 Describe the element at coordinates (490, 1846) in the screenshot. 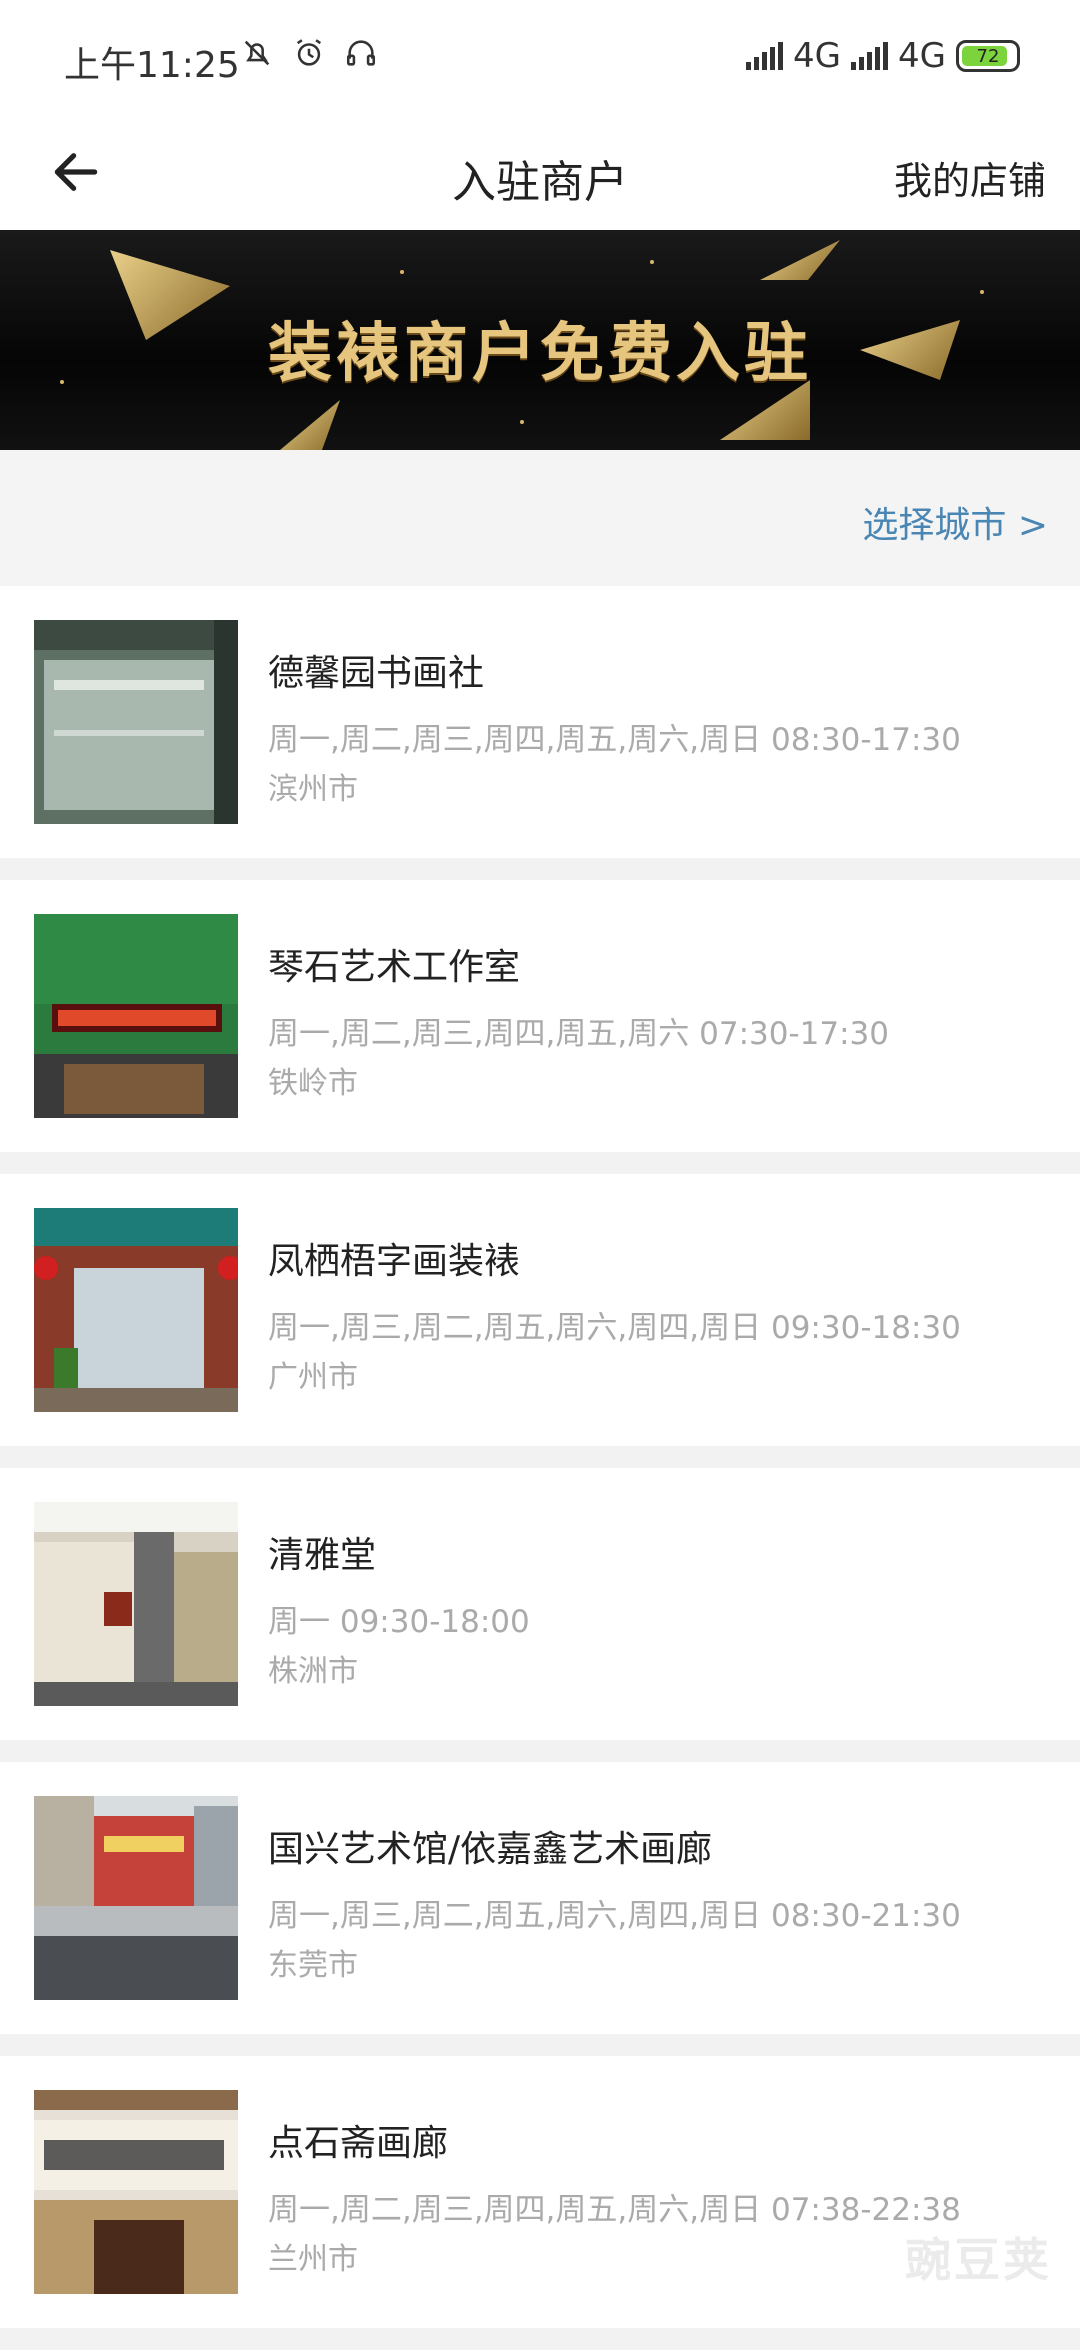

I see `merchant-name: 国兴艺术馆/依嘉鑫艺术画廊` at that location.